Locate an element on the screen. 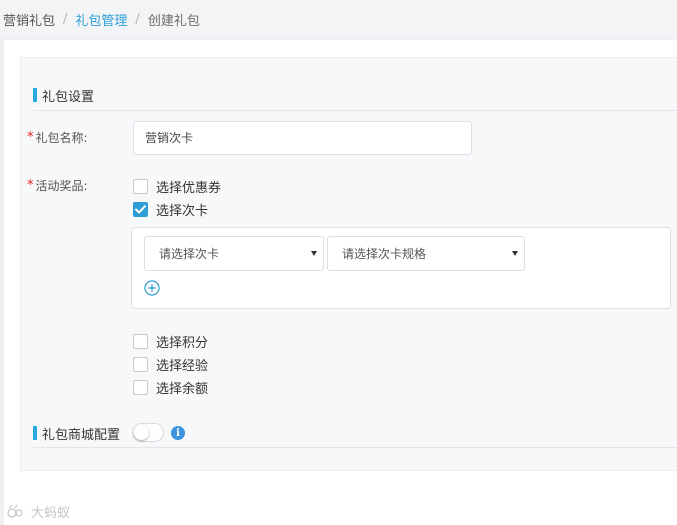 The height and width of the screenshot is (525, 677). gift-name-label: * 礼包名称: is located at coordinates (57, 137).